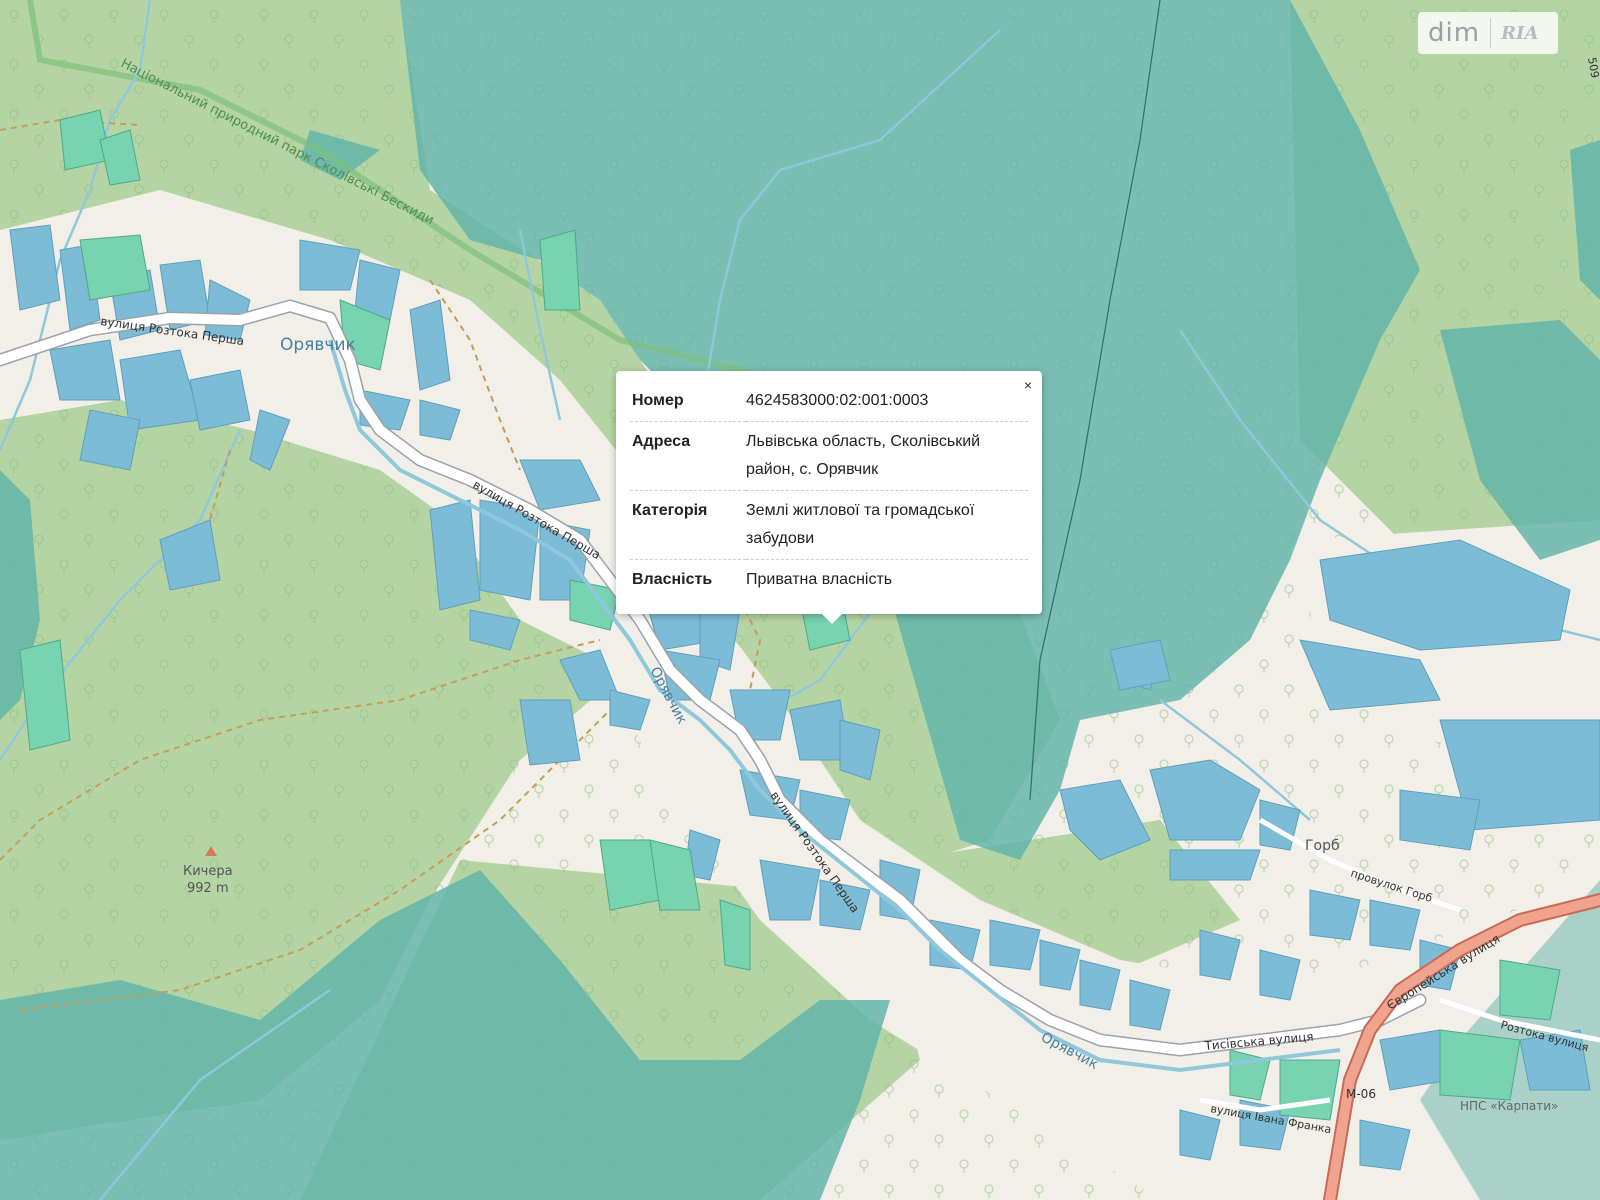 Image resolution: width=1600 pixels, height=1200 pixels. What do you see at coordinates (1361, 1094) in the screenshot?
I see `road-code-label: М-06` at bounding box center [1361, 1094].